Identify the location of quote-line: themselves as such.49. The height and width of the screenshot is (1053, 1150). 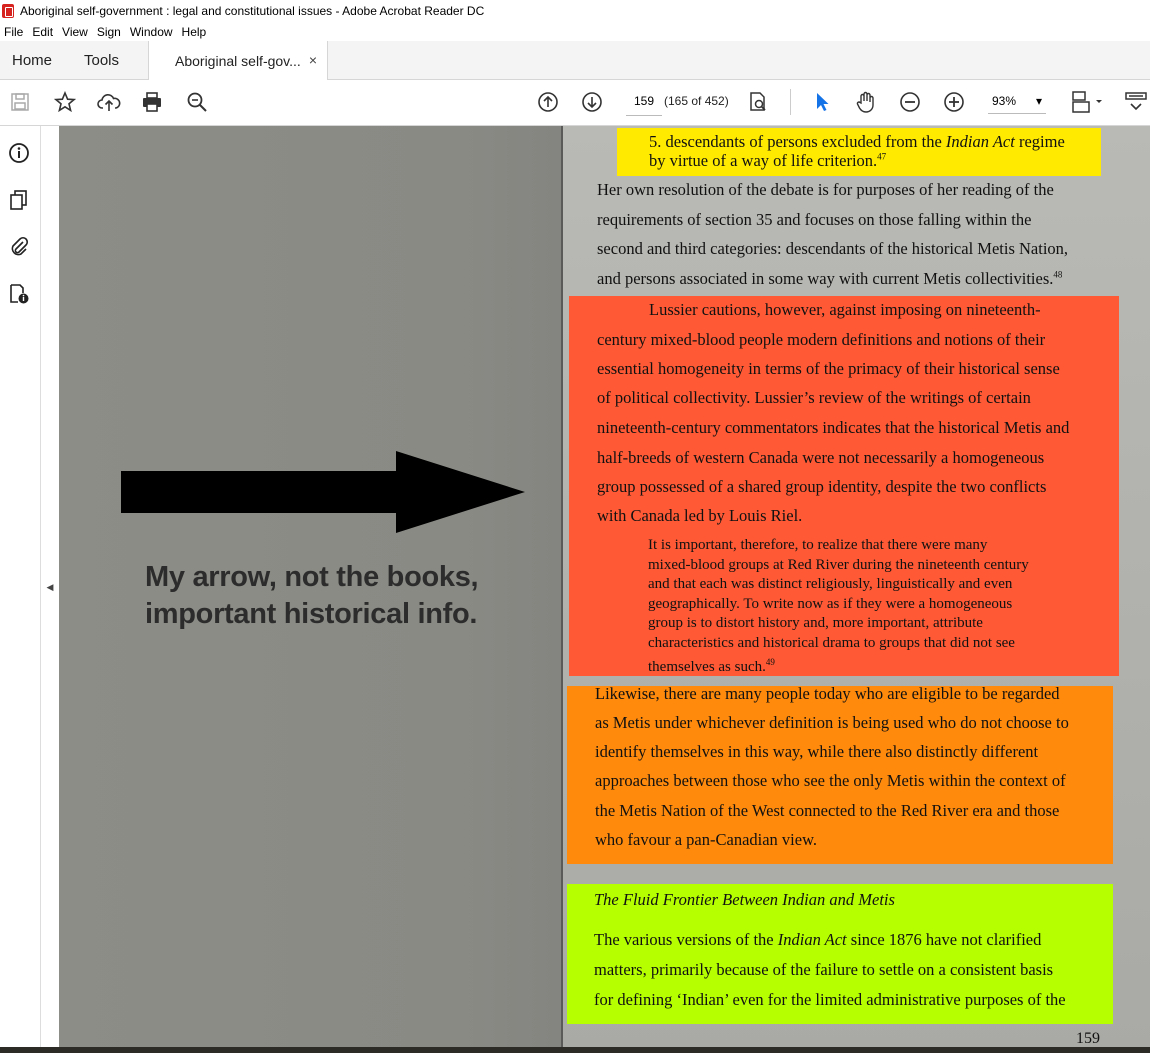
(711, 666).